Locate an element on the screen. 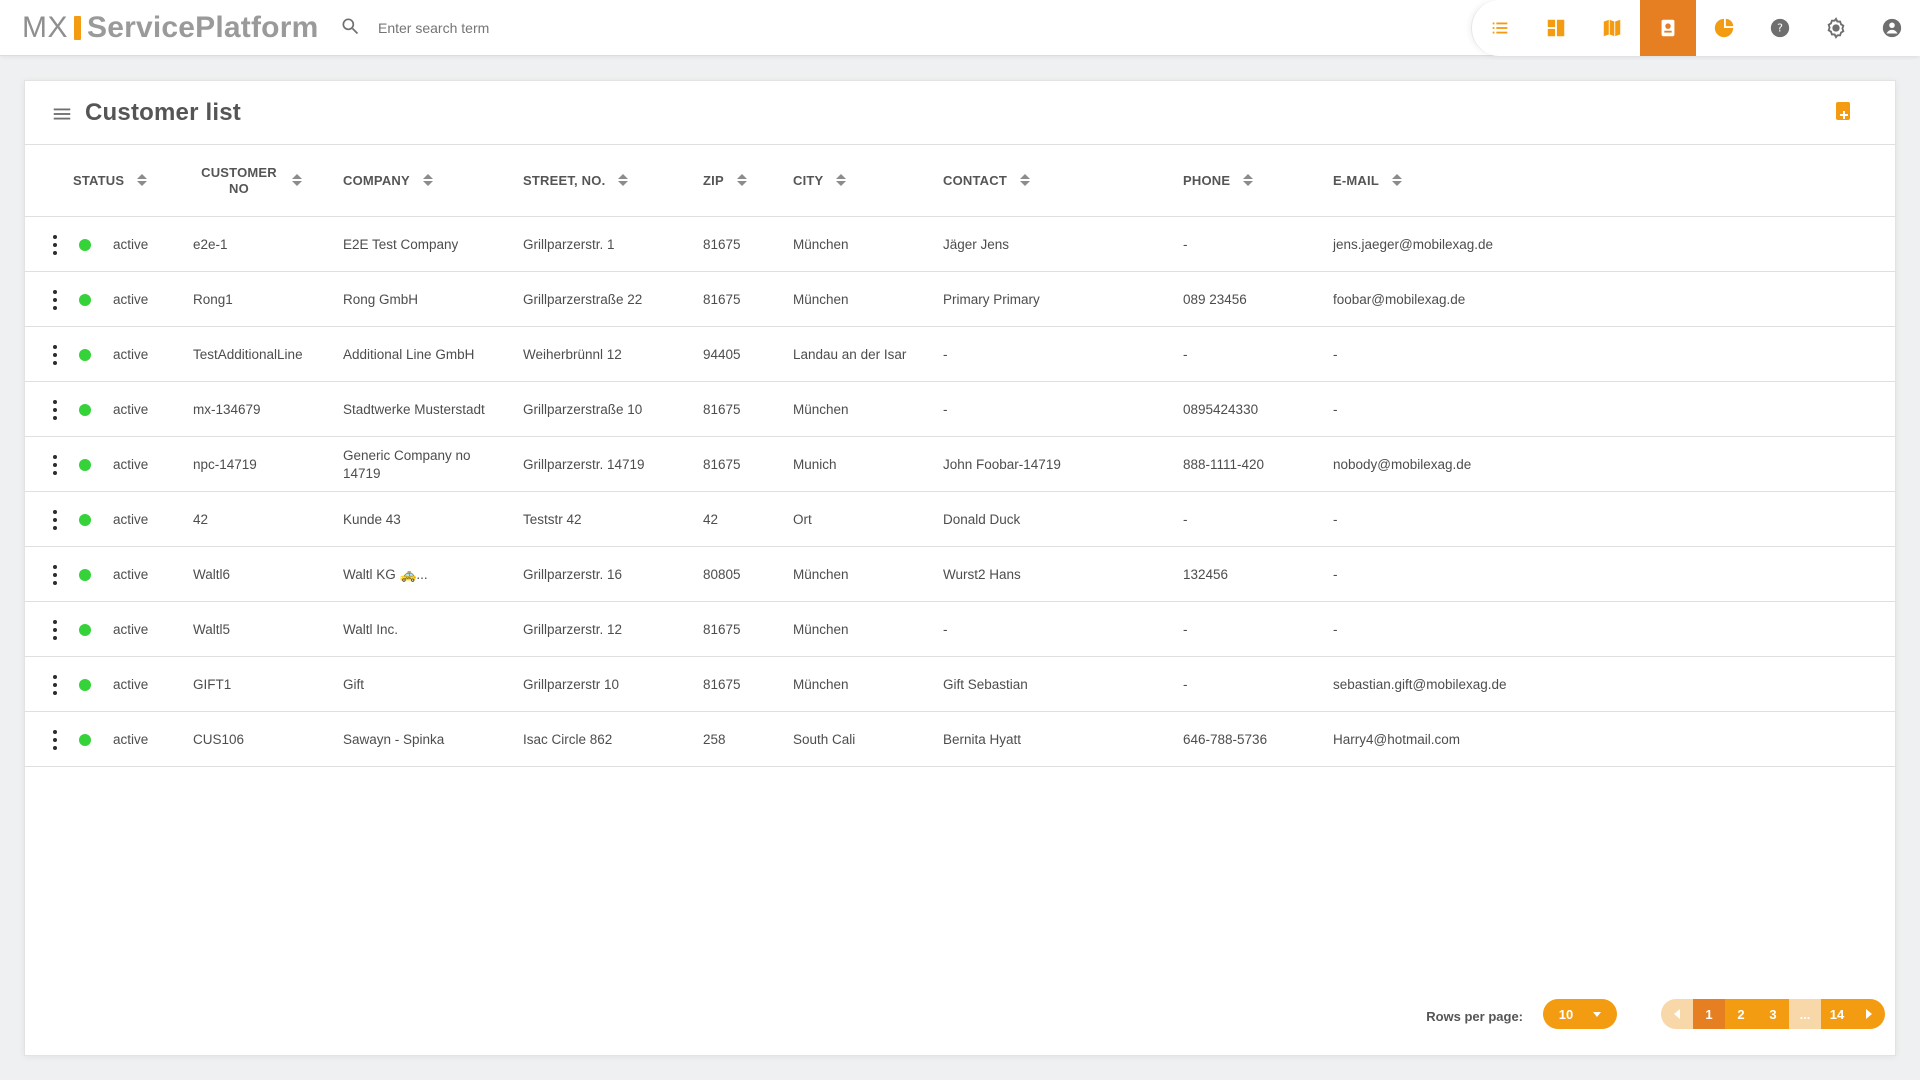  app-logo: MX ServicePlatform is located at coordinates (170, 27).